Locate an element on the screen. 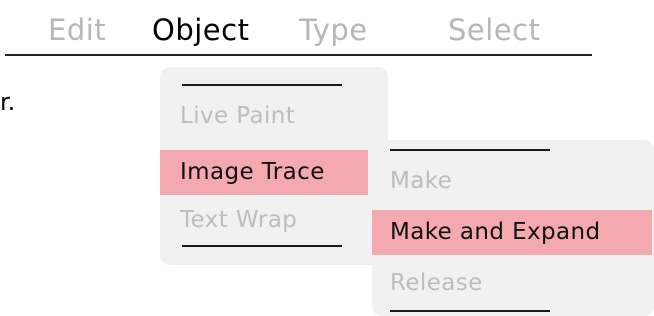 Image resolution: width=654 pixels, height=316 pixels. submenu-item-make-and-expand: Make and Expand is located at coordinates (512, 232).